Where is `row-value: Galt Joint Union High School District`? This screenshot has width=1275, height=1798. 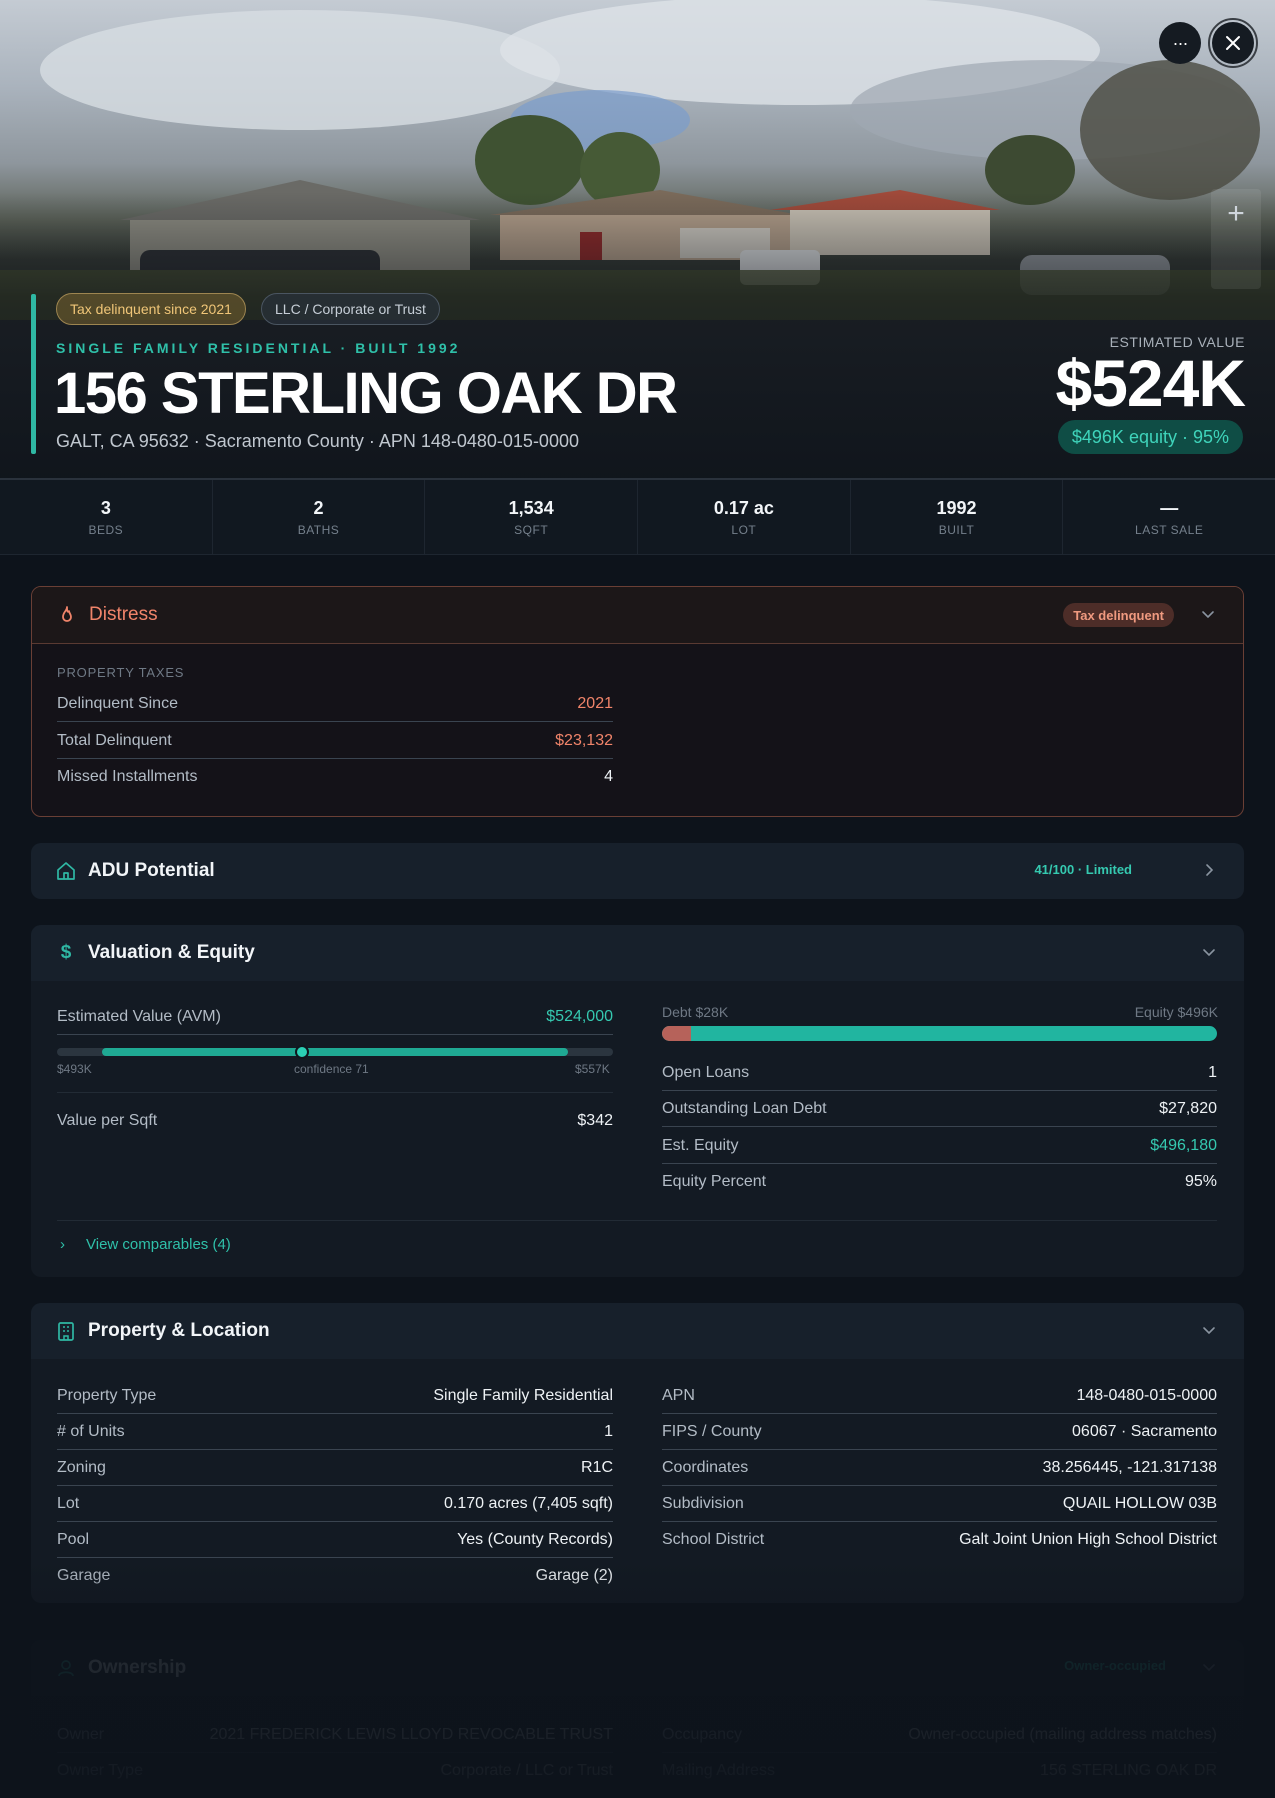 row-value: Galt Joint Union High School District is located at coordinates (1088, 1539).